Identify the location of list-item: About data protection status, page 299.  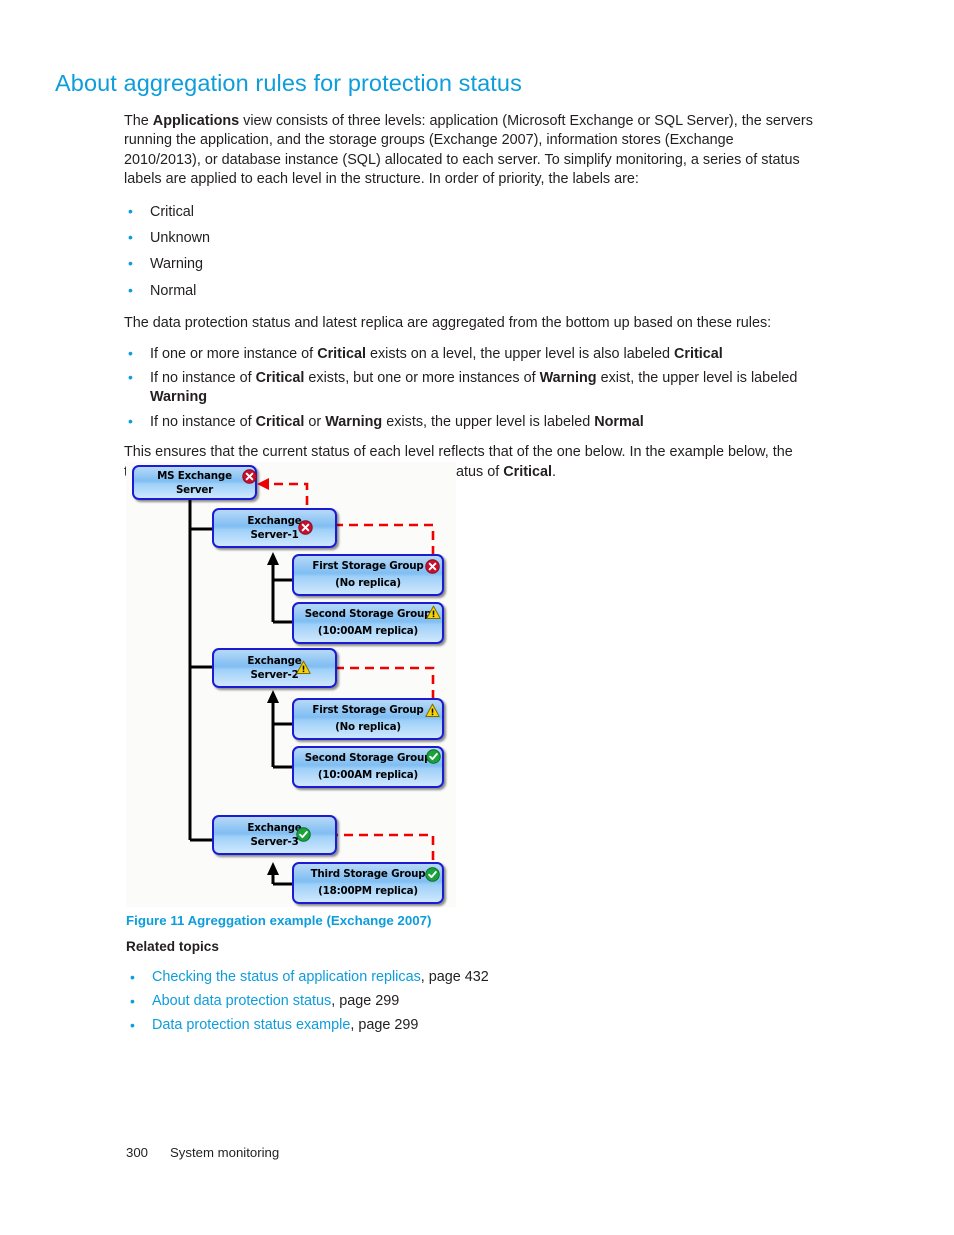
(426, 1001).